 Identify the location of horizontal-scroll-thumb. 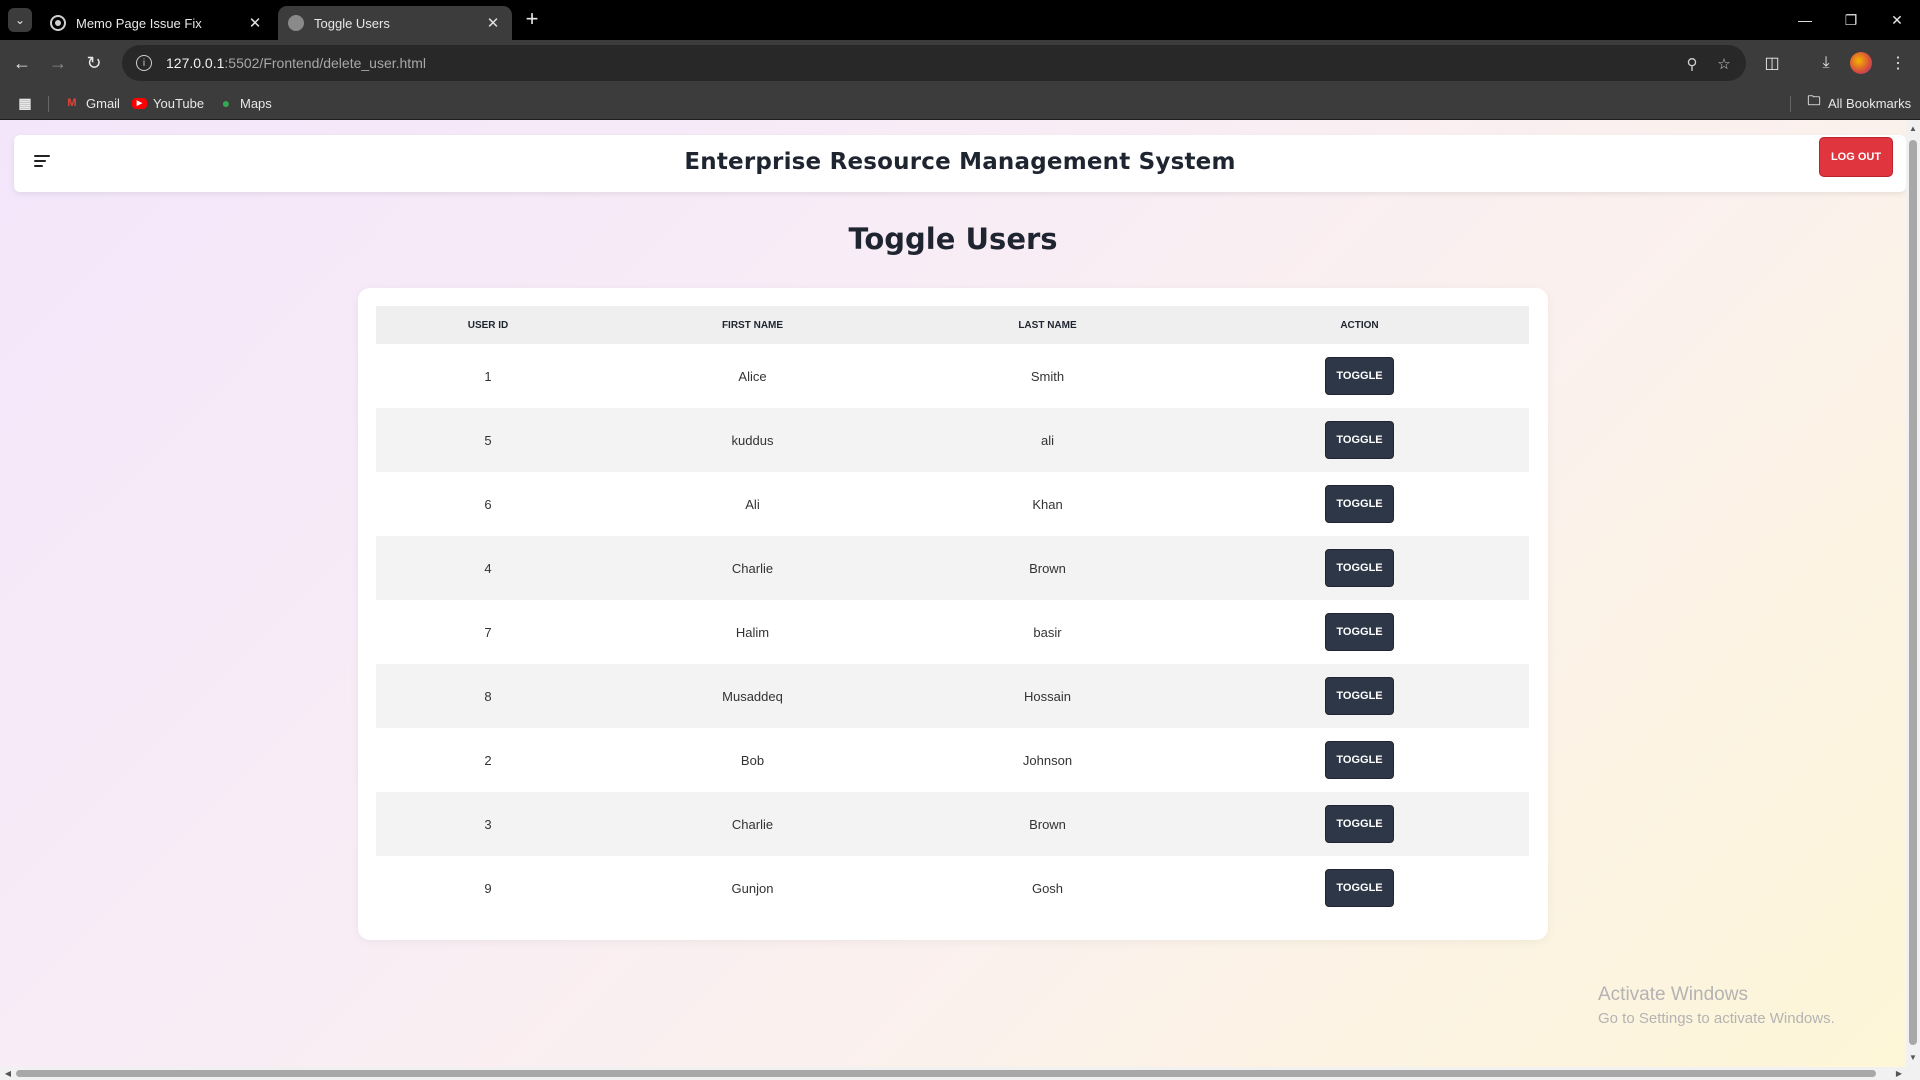
(946, 1073).